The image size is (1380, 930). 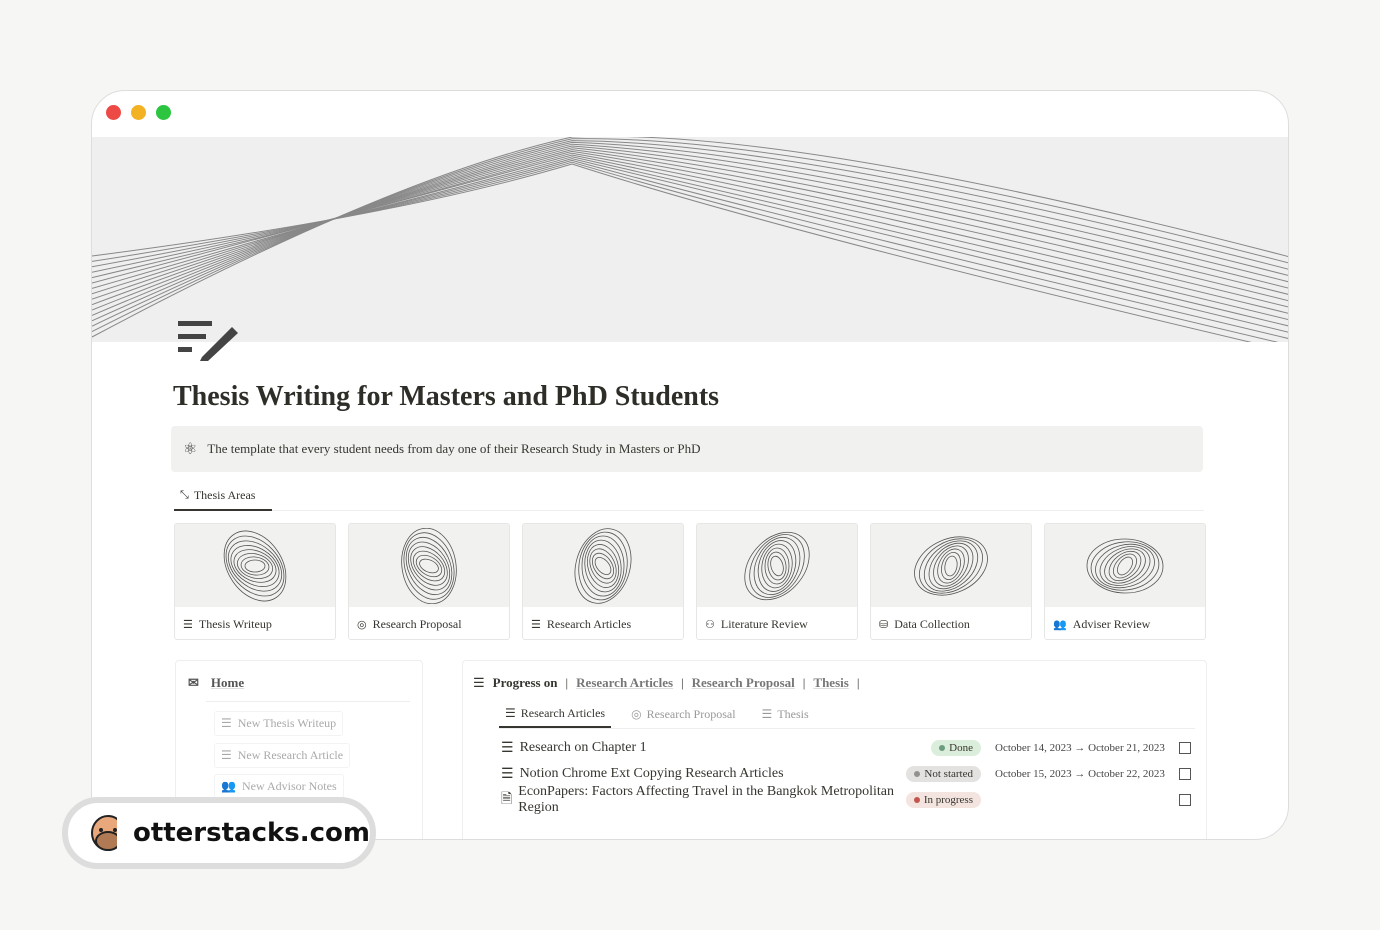 I want to click on button-label: New Advisor Notes, so click(x=289, y=786).